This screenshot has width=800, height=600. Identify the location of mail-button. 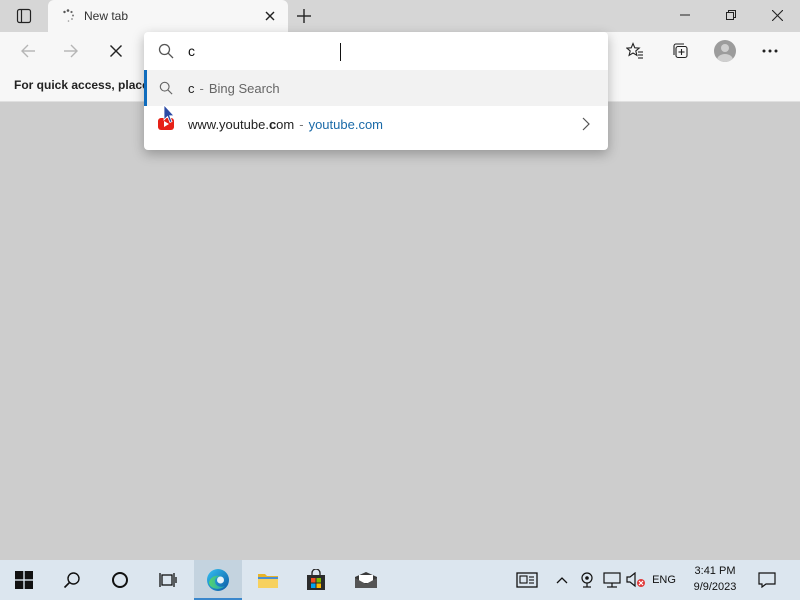
(366, 580).